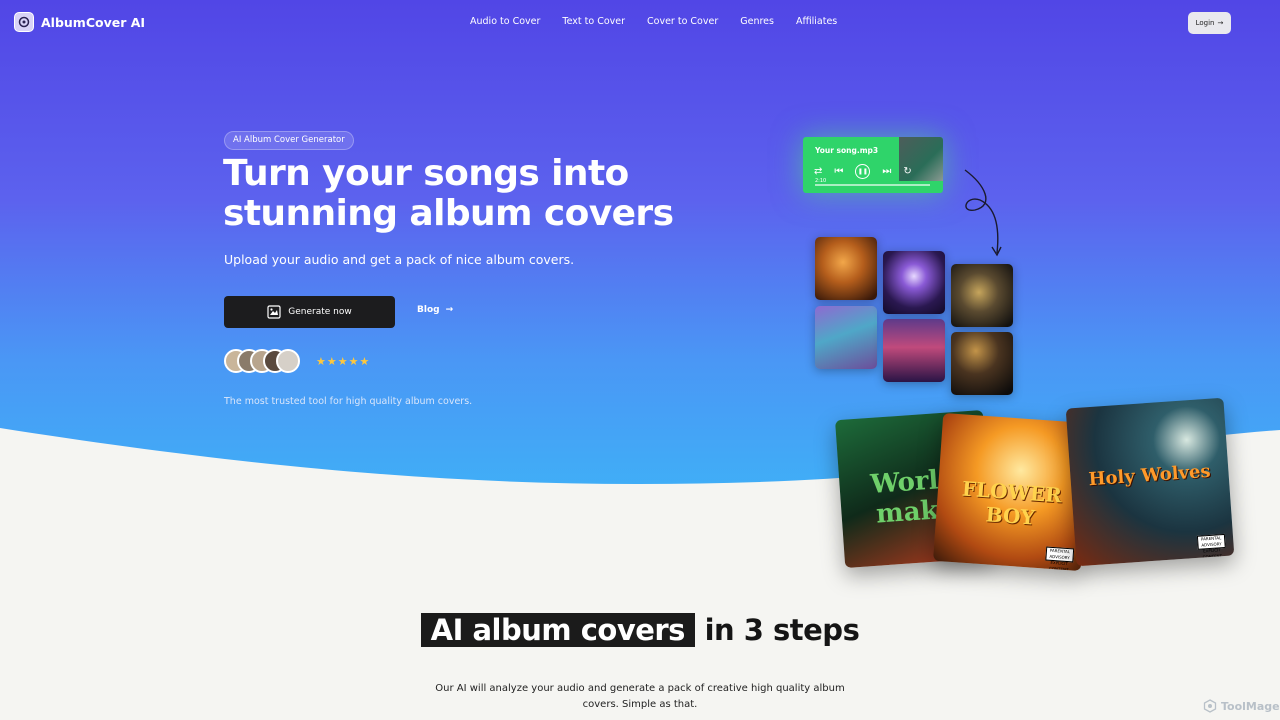  I want to click on previous-icon: ⏮, so click(838, 171).